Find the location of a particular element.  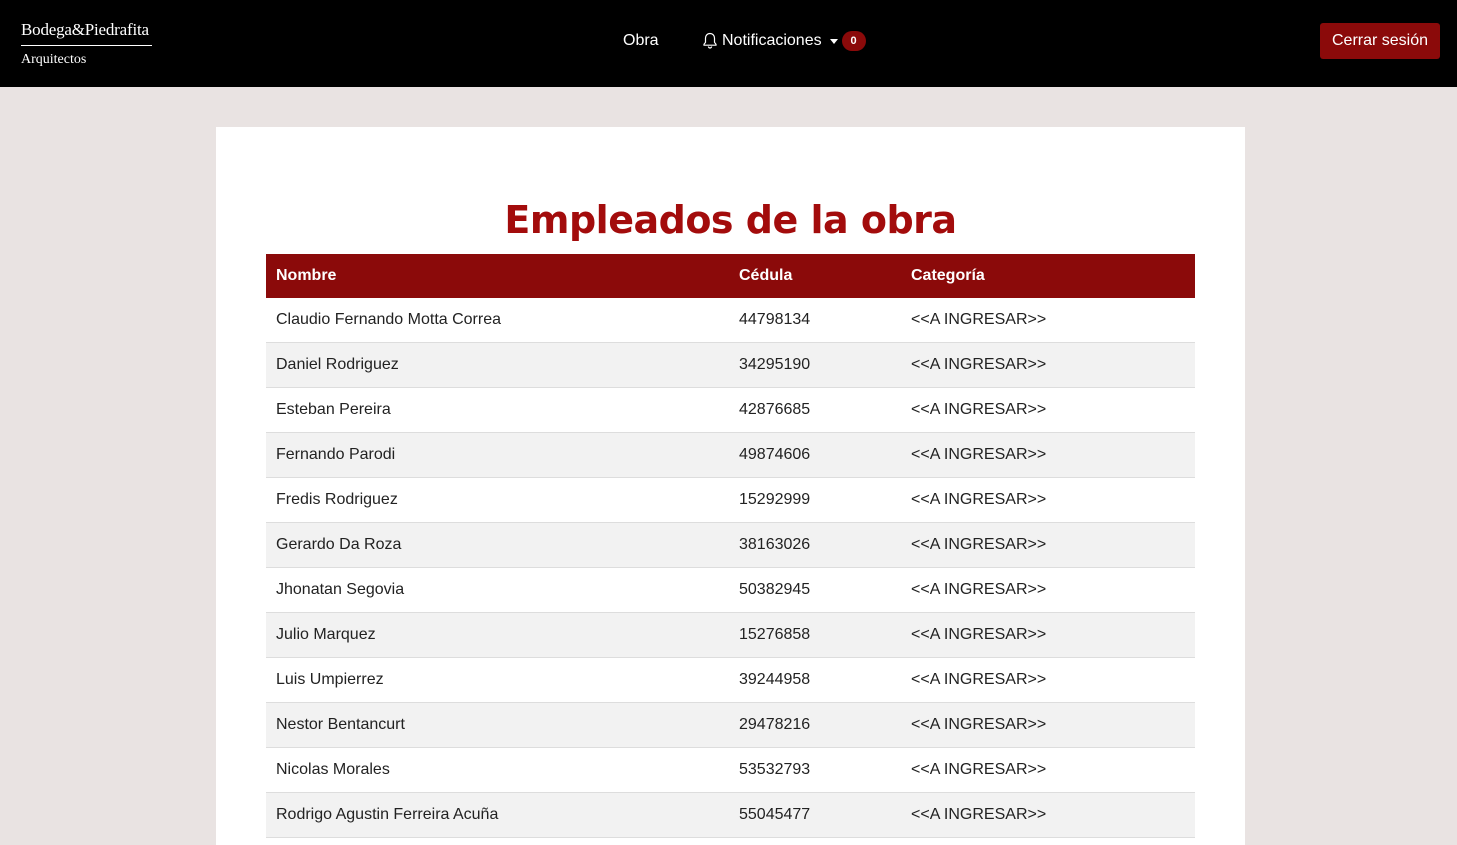

logo-bottom-text: Arquitectos is located at coordinates (54, 59).